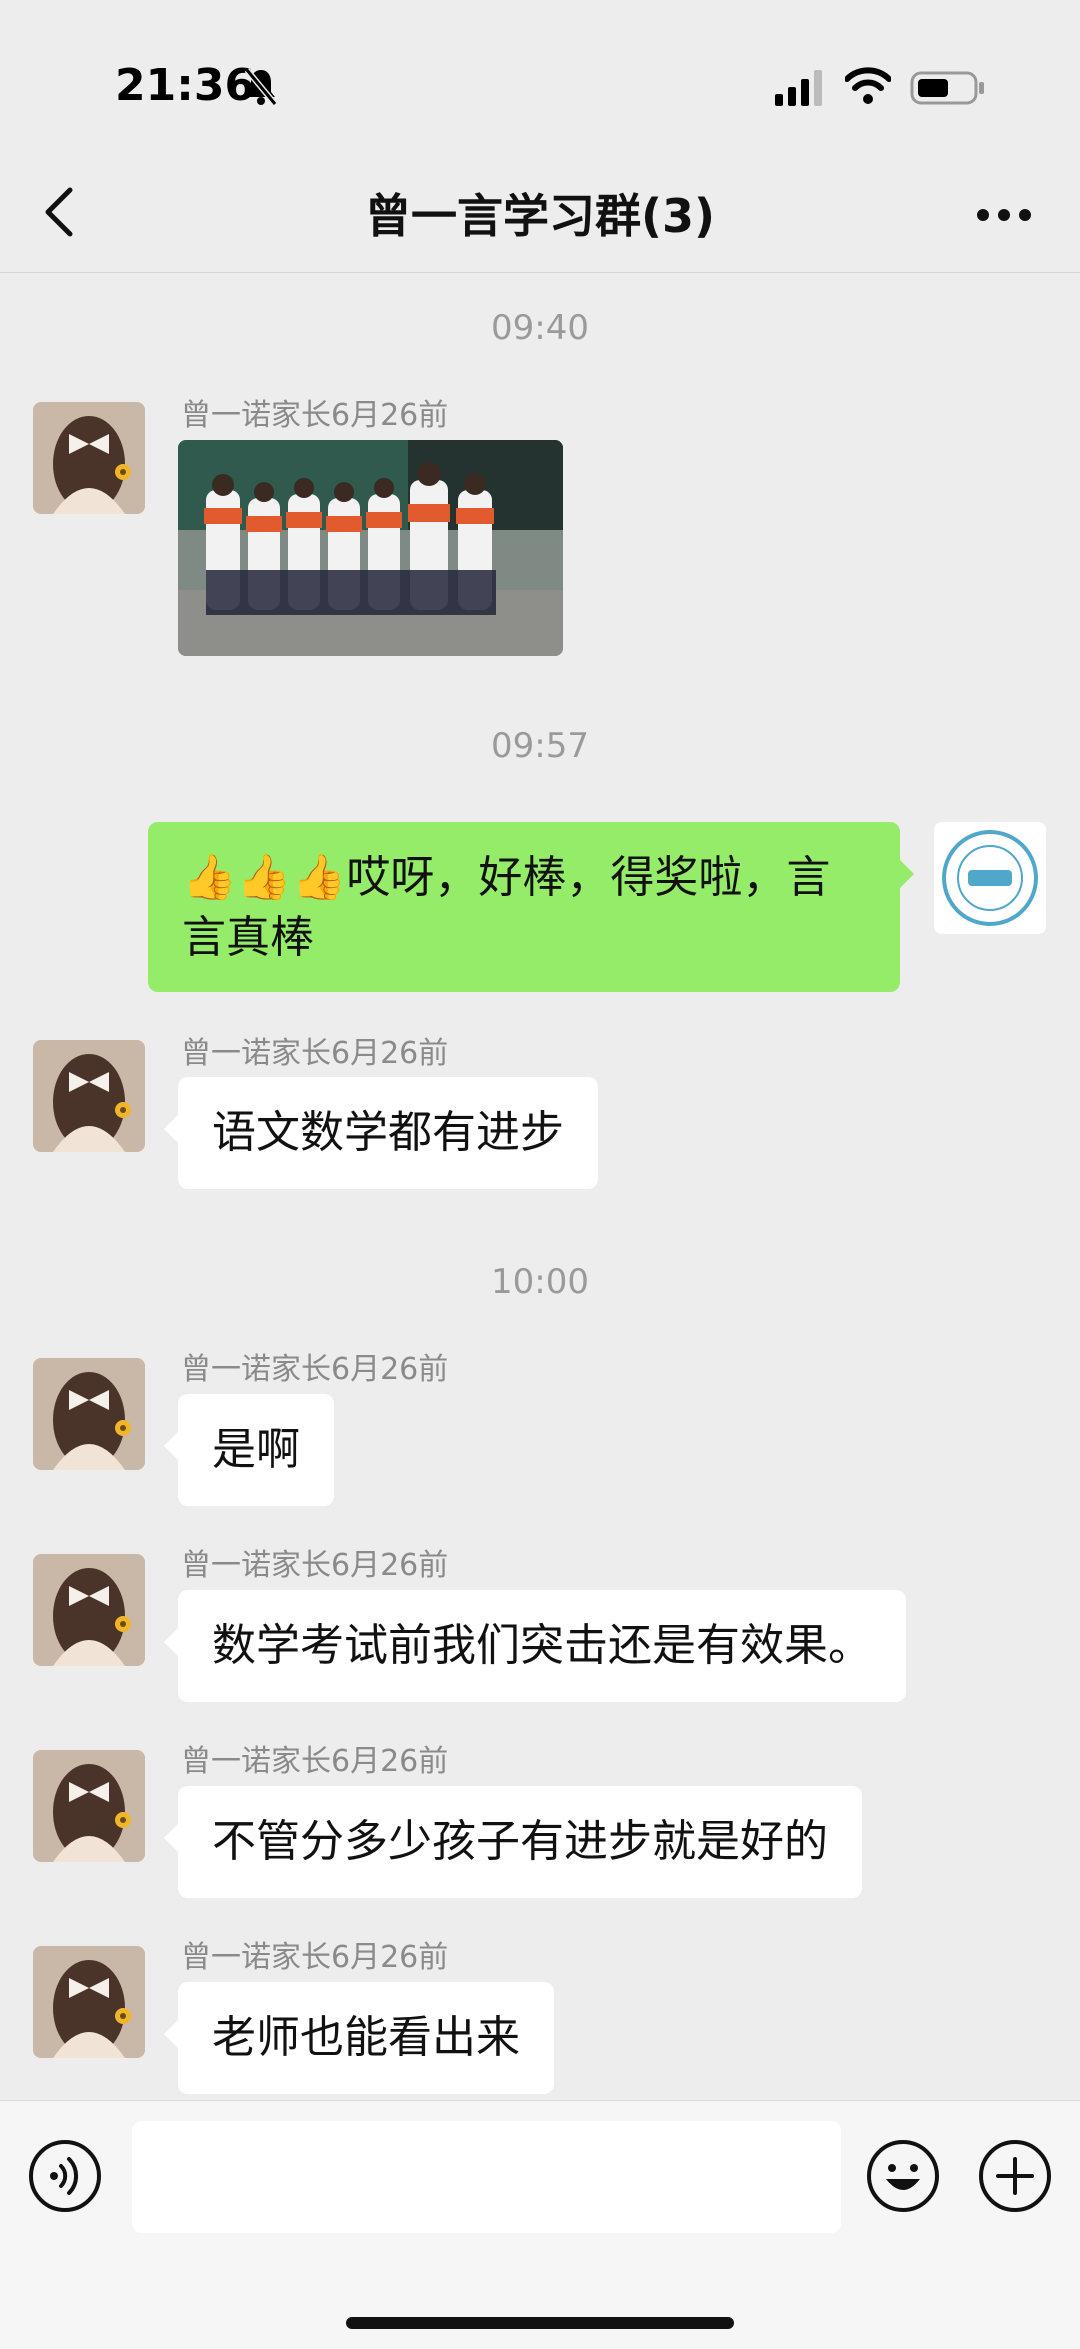 The width and height of the screenshot is (1080, 2349). Describe the element at coordinates (1015, 2176) in the screenshot. I see `plus-icon` at that location.